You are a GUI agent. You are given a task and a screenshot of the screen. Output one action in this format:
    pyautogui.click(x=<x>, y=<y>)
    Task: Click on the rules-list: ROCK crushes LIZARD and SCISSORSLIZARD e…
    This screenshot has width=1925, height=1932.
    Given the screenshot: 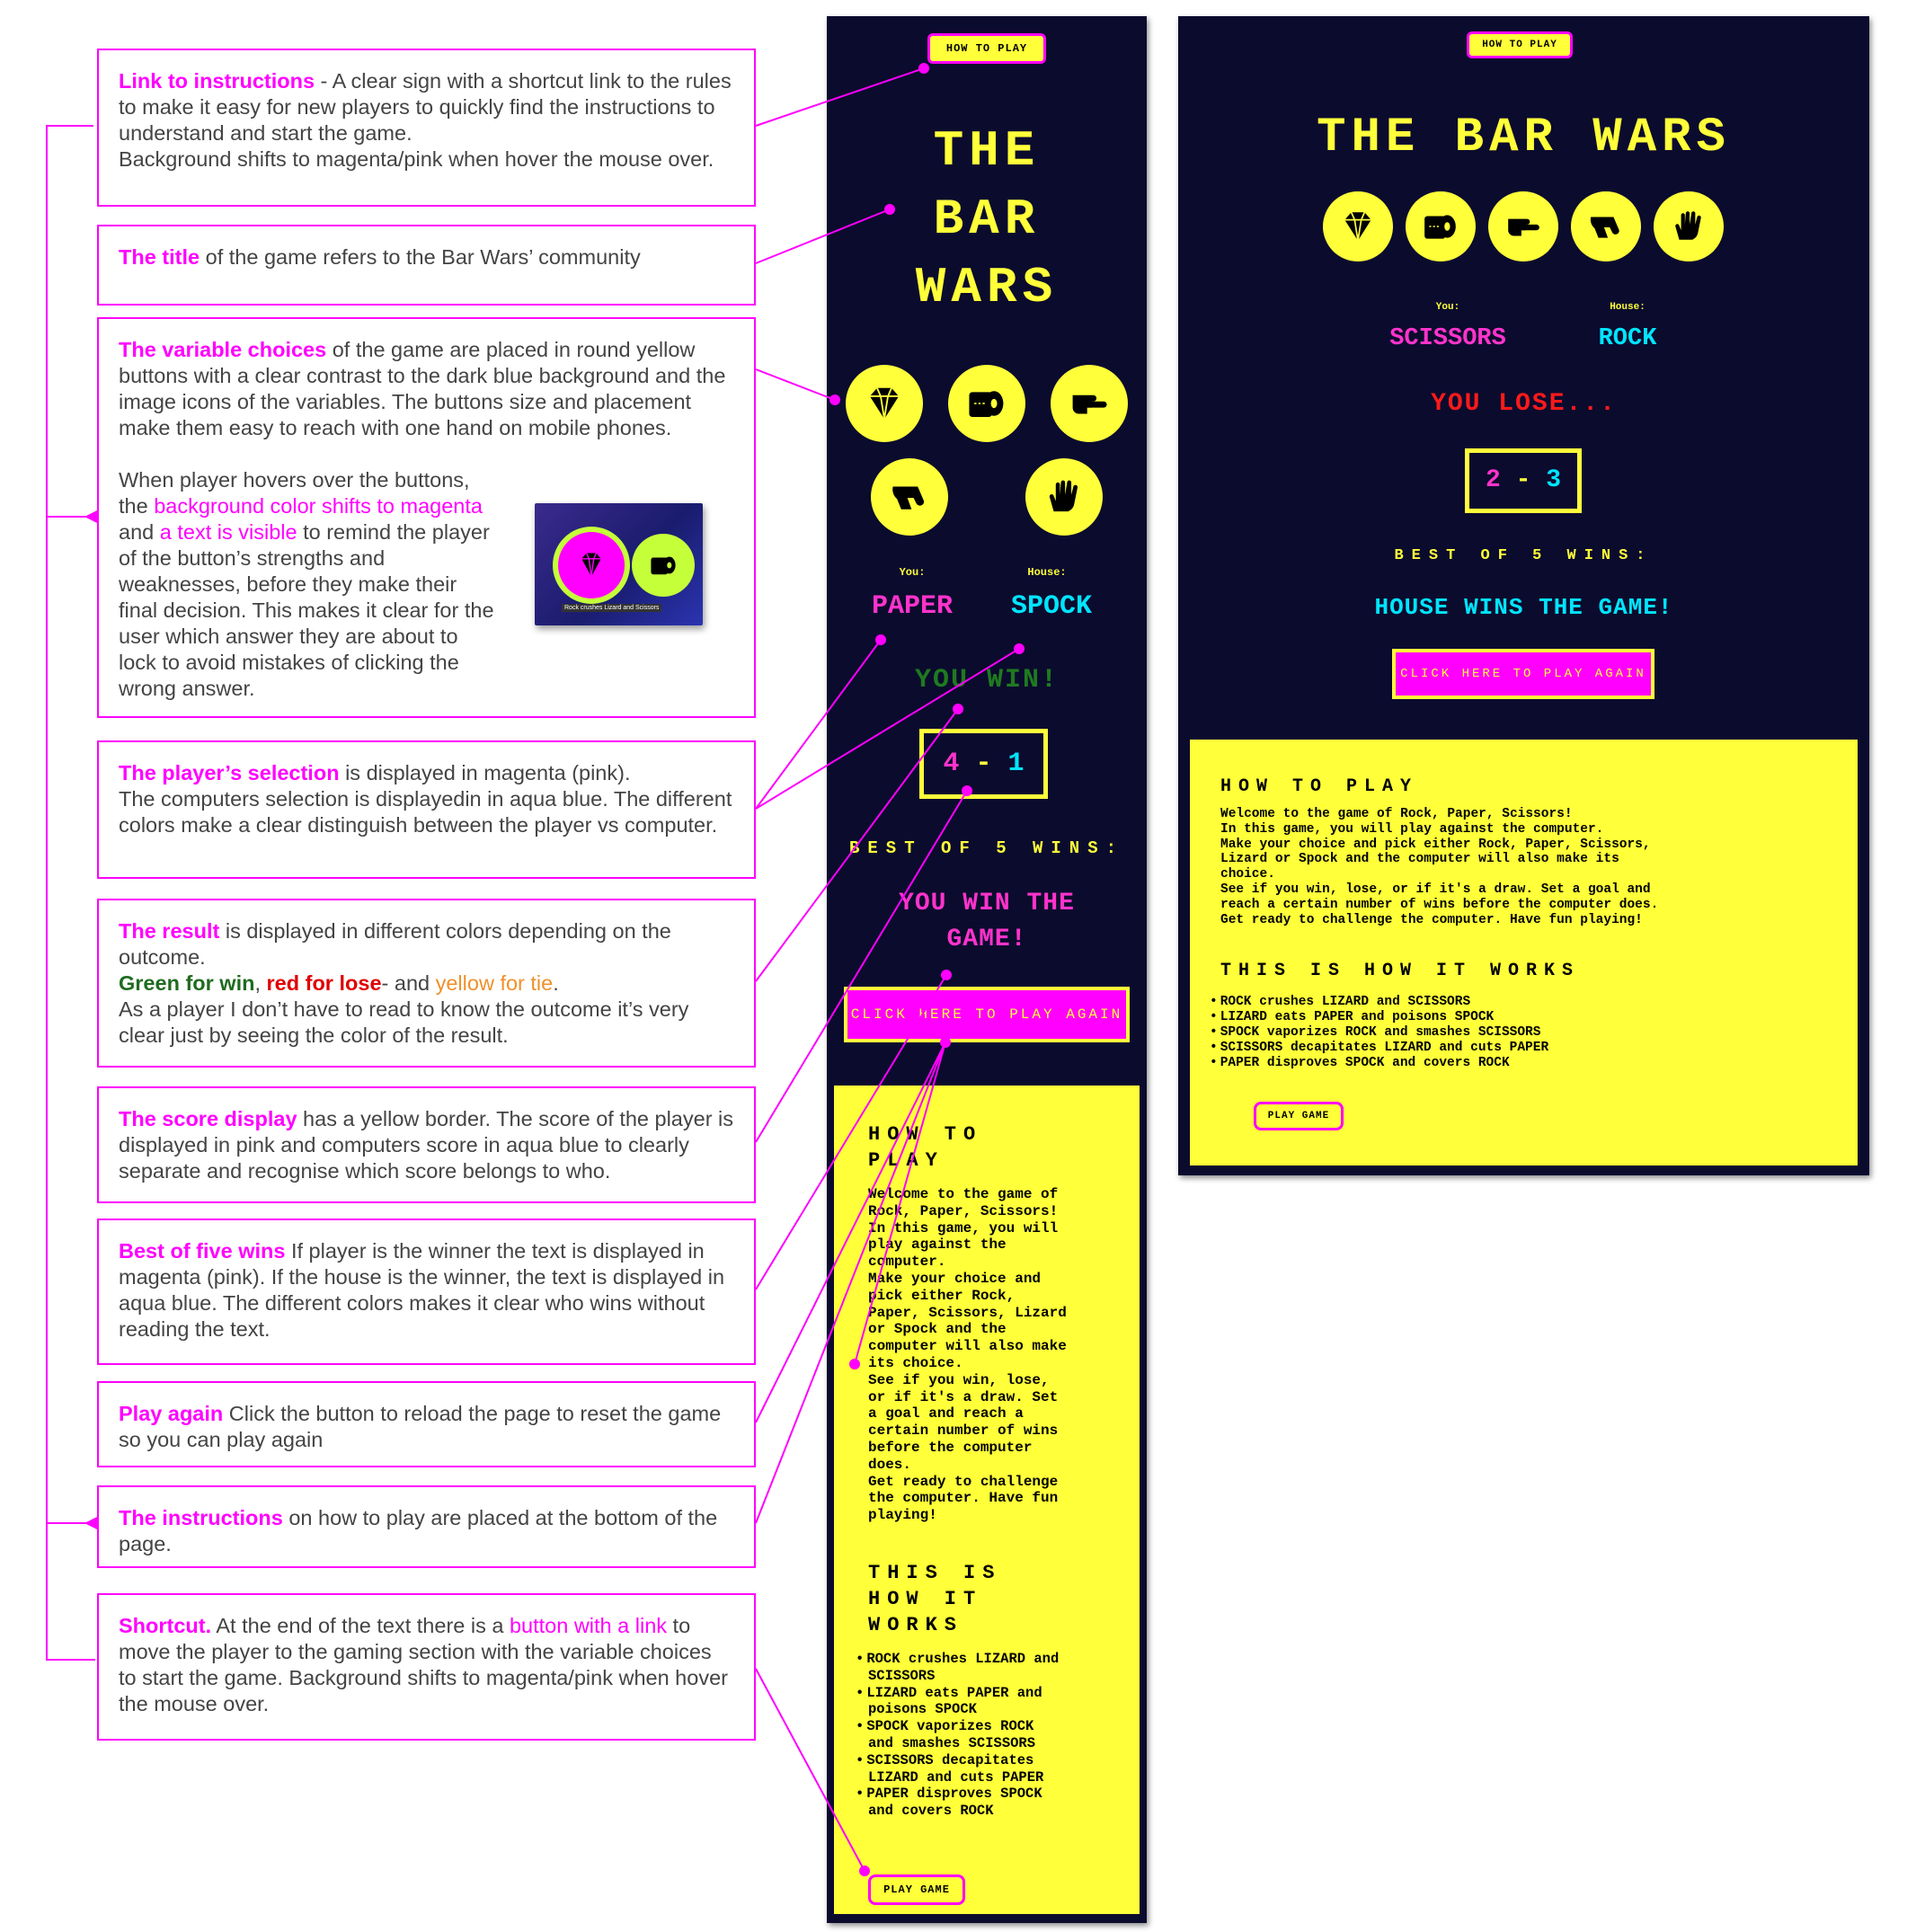 What is the action you would take?
    pyautogui.click(x=1521, y=1032)
    